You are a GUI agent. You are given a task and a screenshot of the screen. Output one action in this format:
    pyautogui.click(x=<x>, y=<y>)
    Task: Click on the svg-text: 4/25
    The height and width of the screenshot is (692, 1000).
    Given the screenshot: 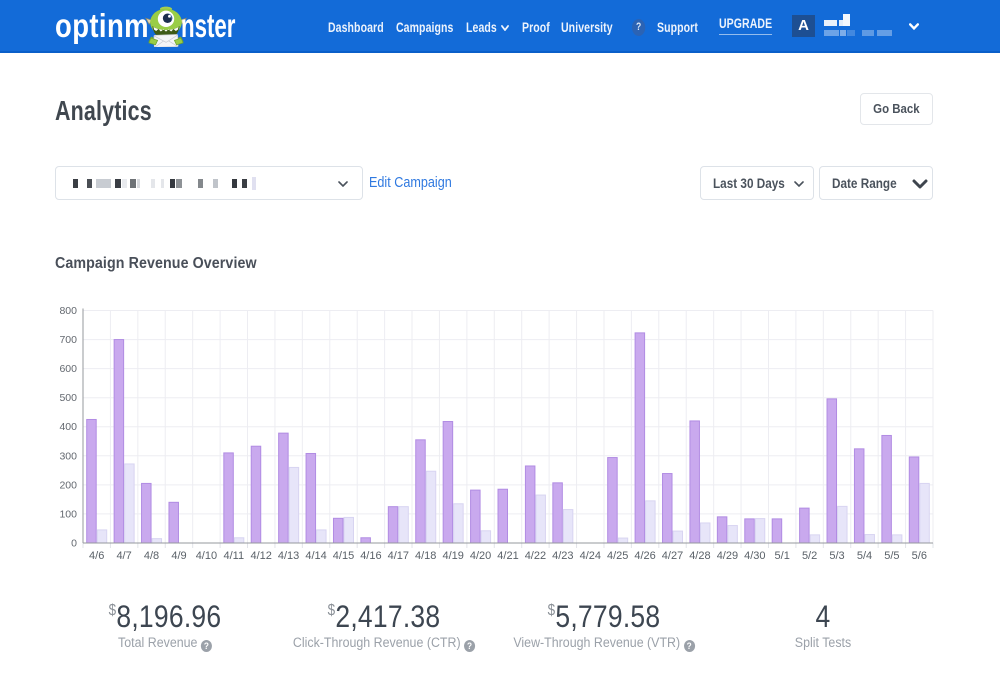 What is the action you would take?
    pyautogui.click(x=617, y=556)
    